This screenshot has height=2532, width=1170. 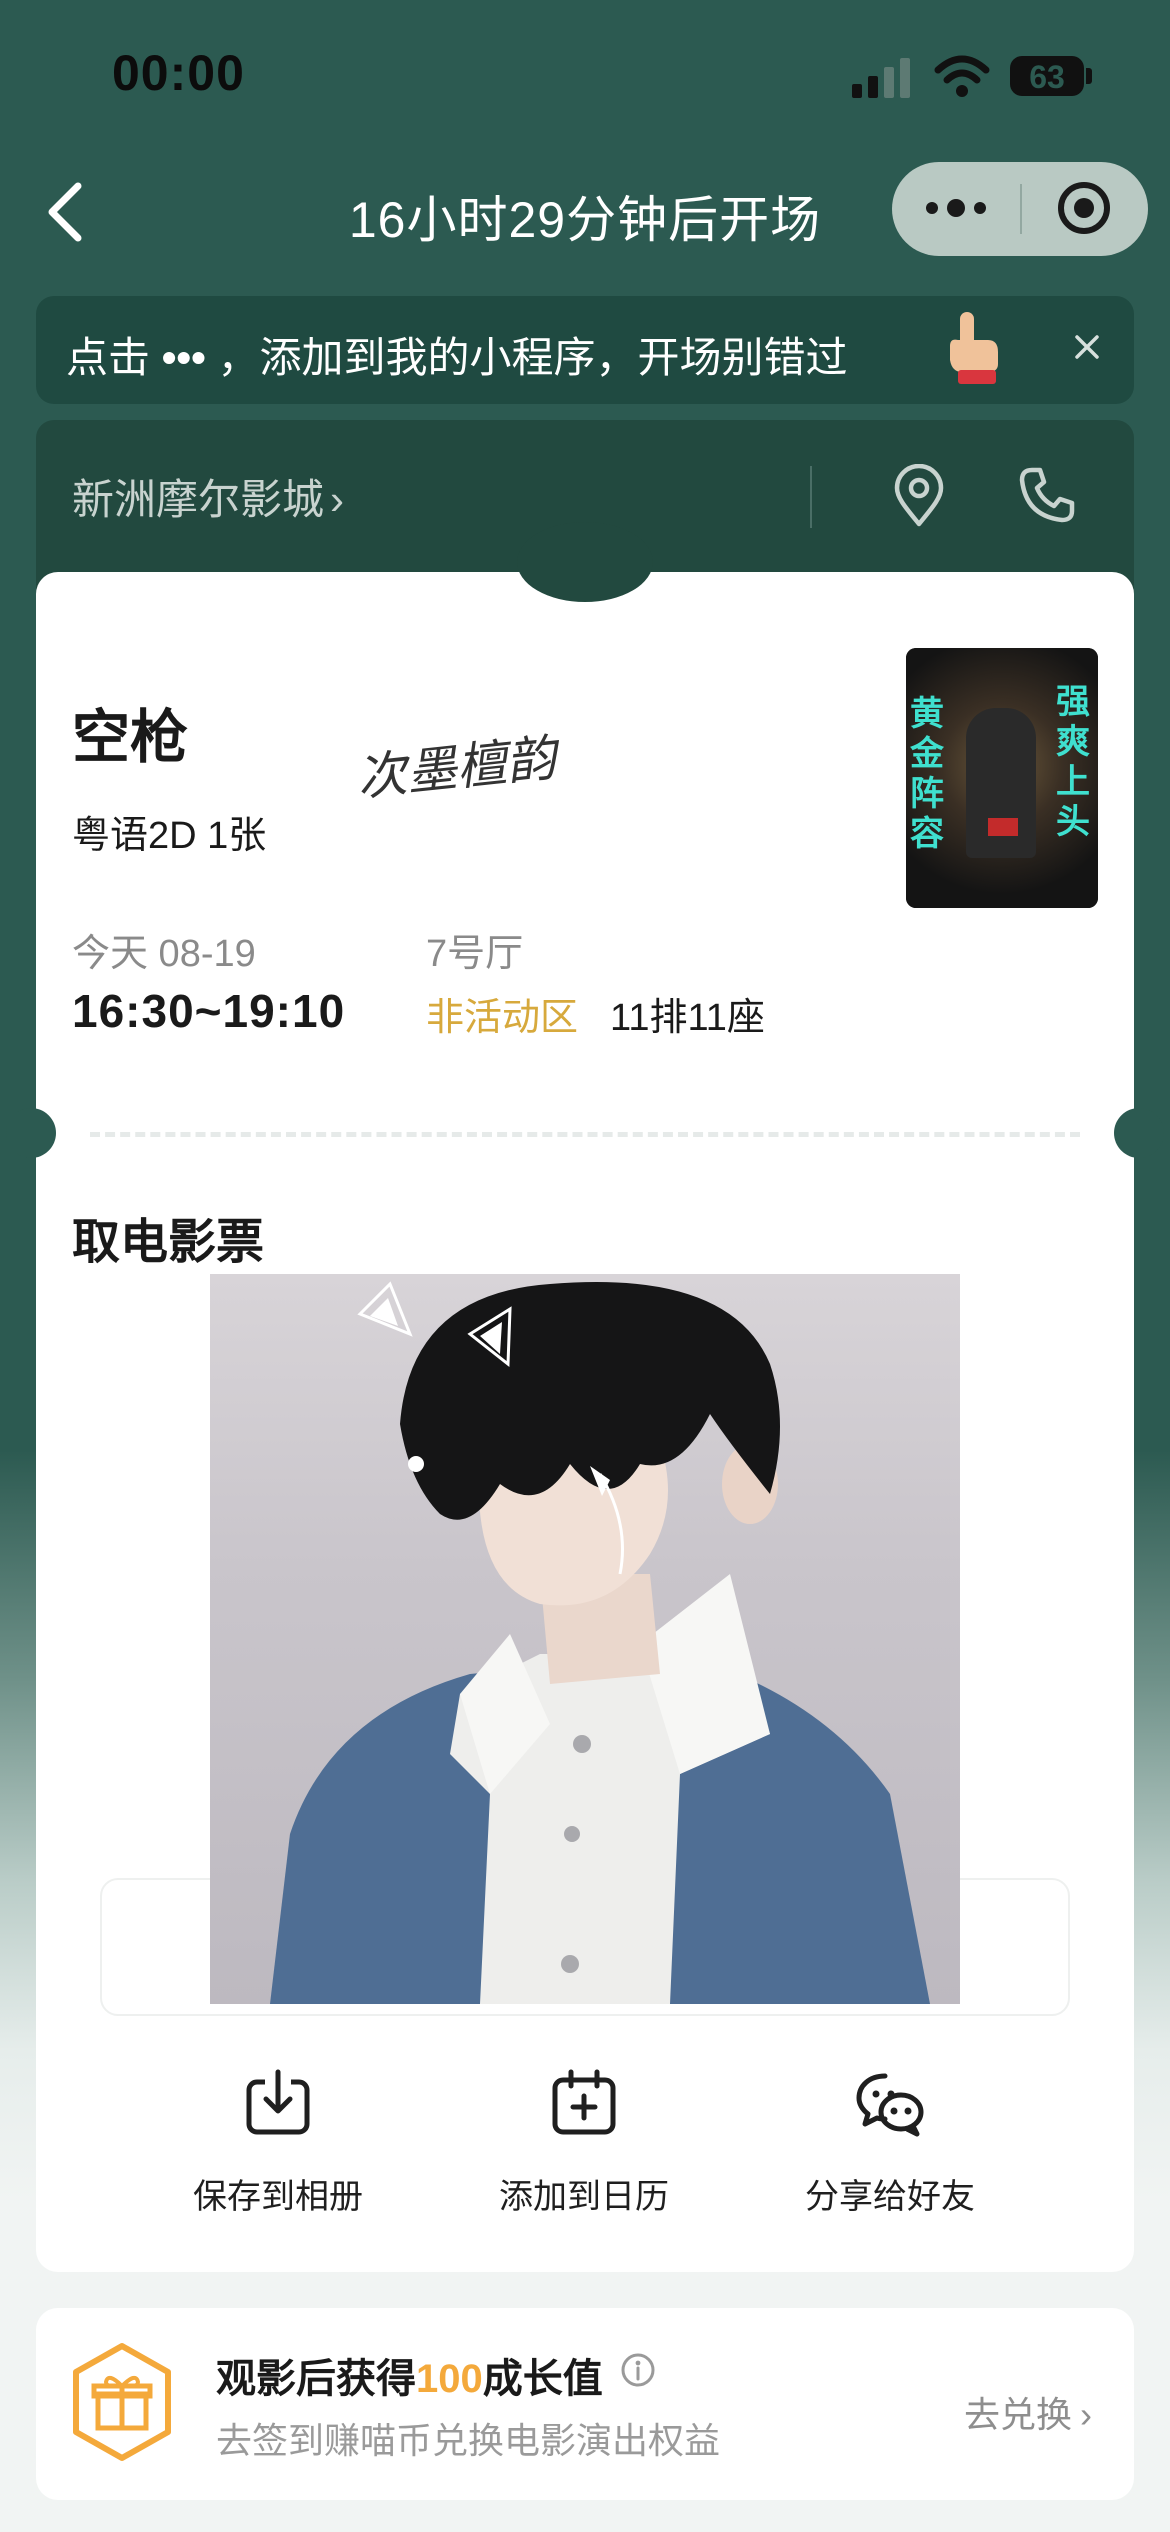 What do you see at coordinates (1073, 762) in the screenshot?
I see `poster-right-text: 强爽上头` at bounding box center [1073, 762].